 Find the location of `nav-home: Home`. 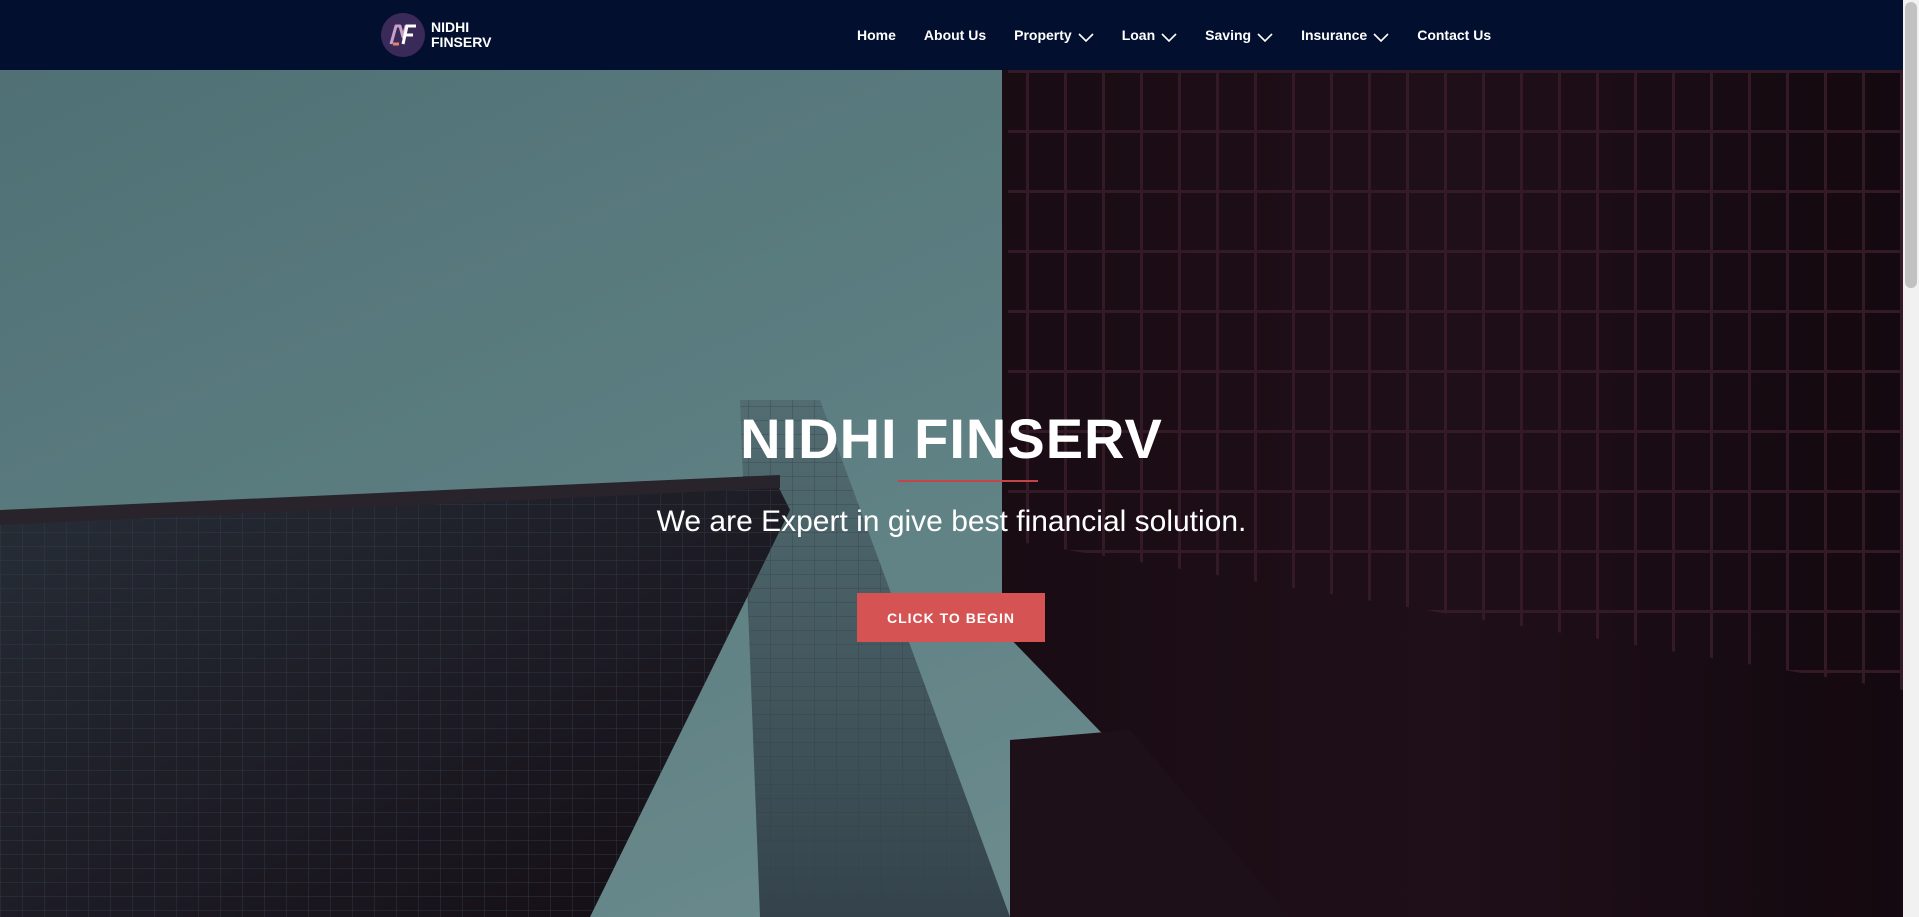

nav-home: Home is located at coordinates (876, 35).